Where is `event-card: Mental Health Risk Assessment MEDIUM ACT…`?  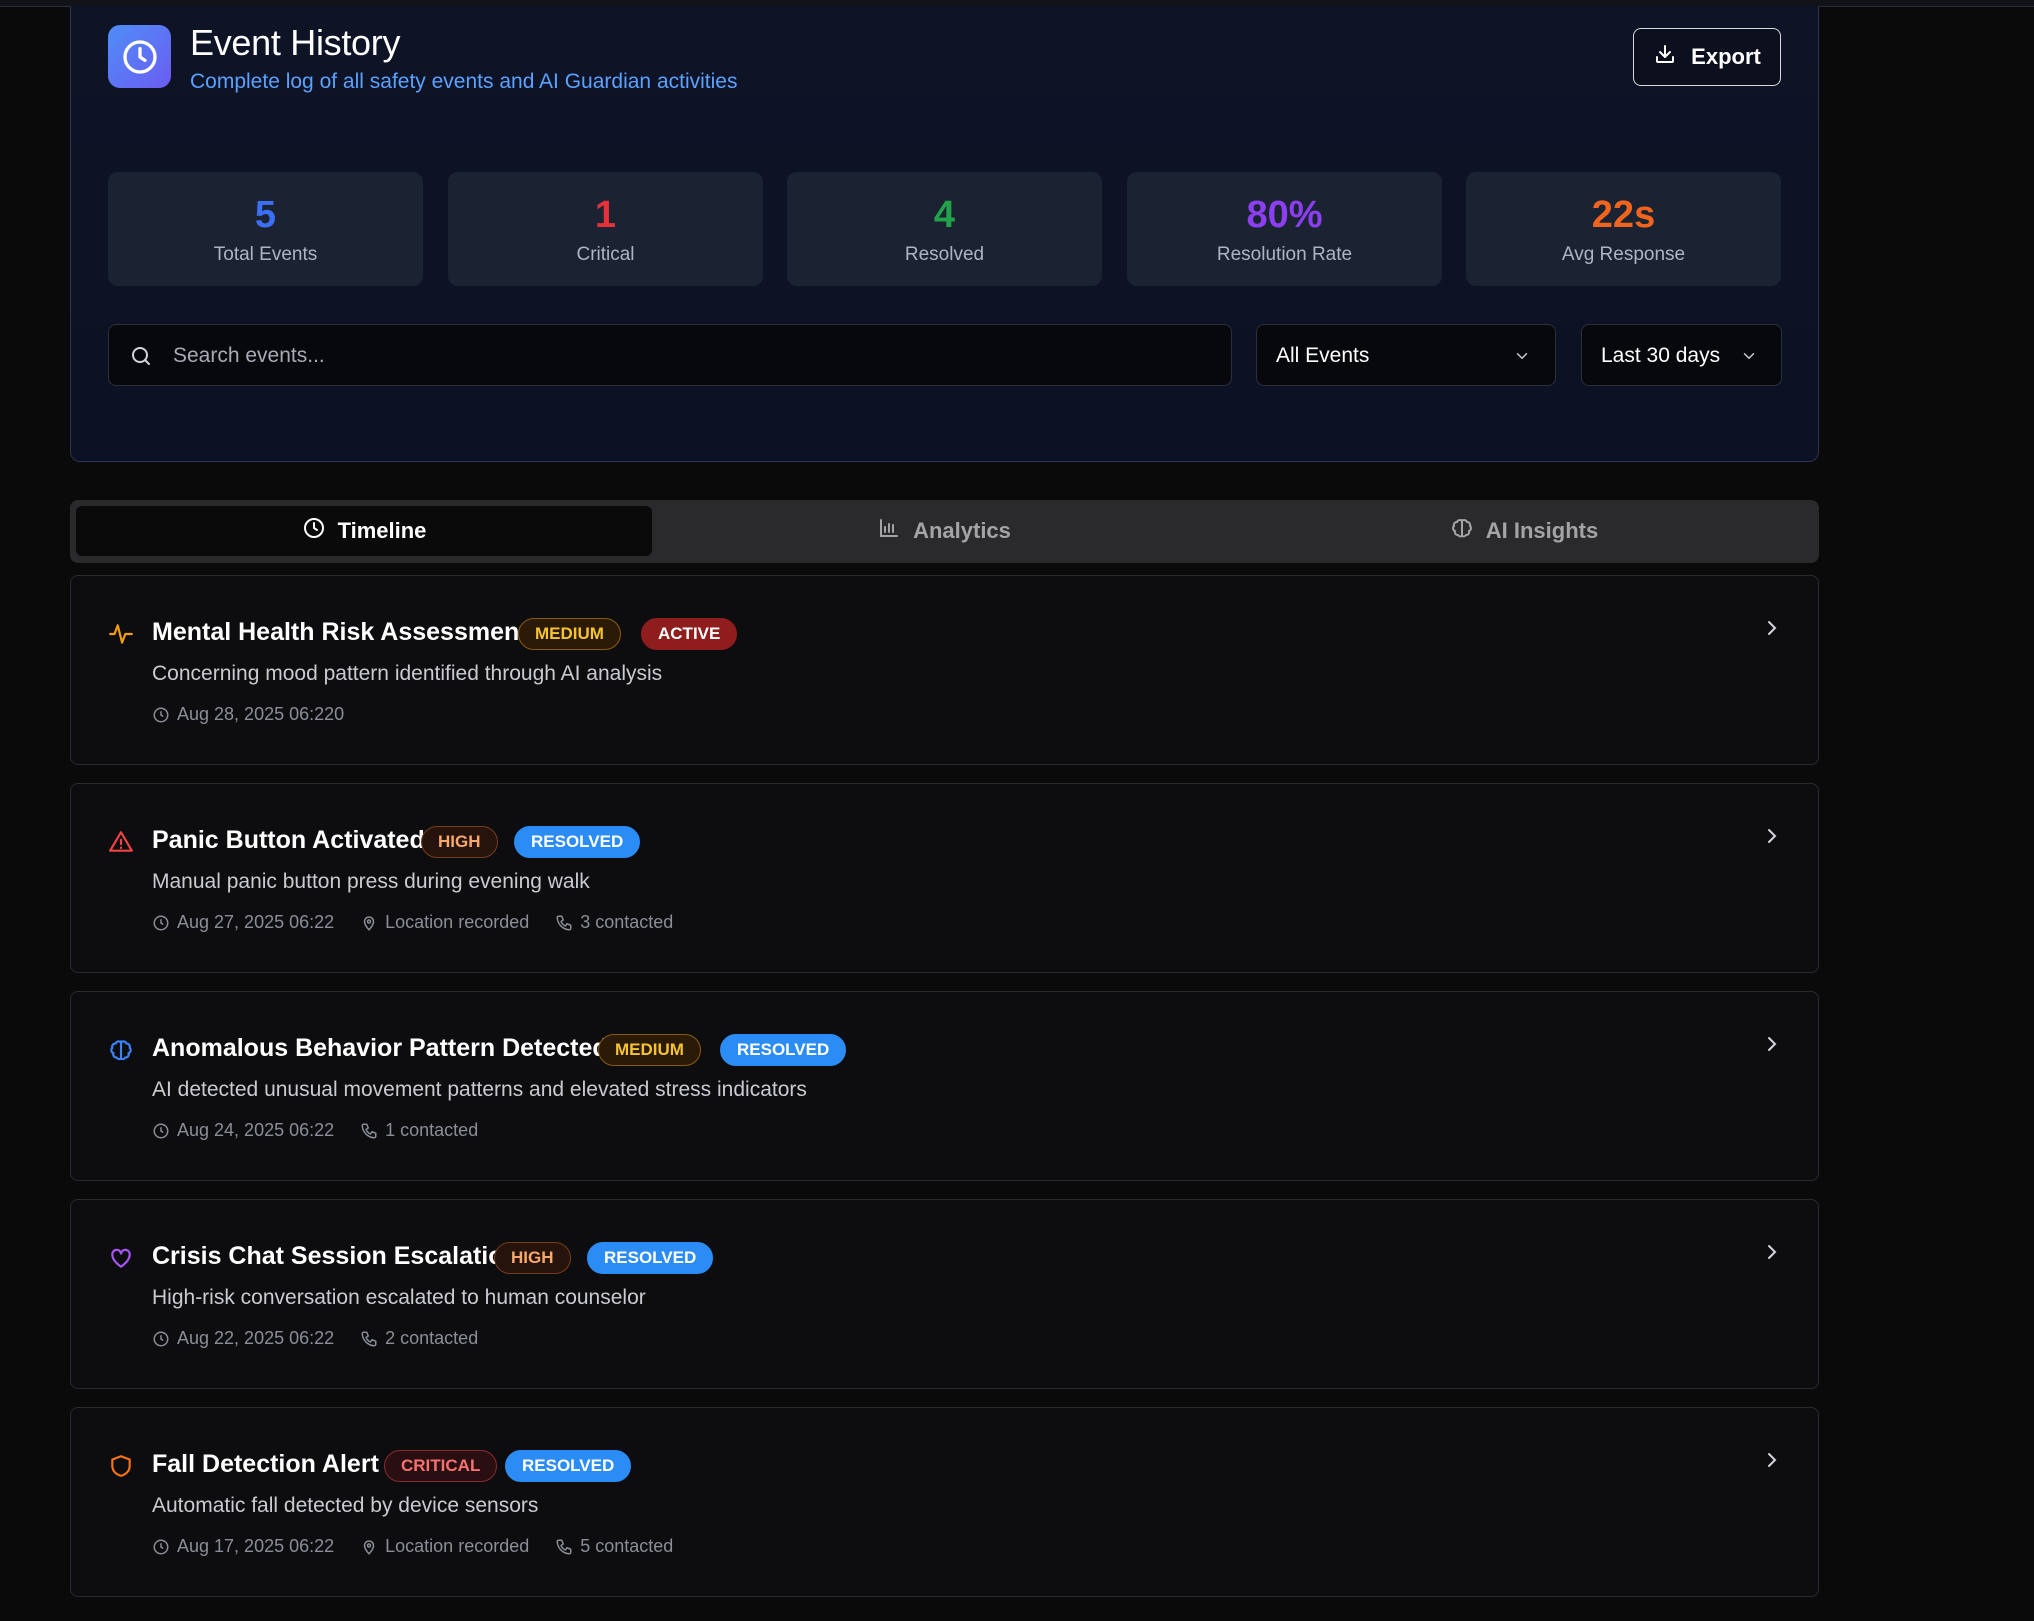 event-card: Mental Health Risk Assessment MEDIUM ACT… is located at coordinates (944, 670).